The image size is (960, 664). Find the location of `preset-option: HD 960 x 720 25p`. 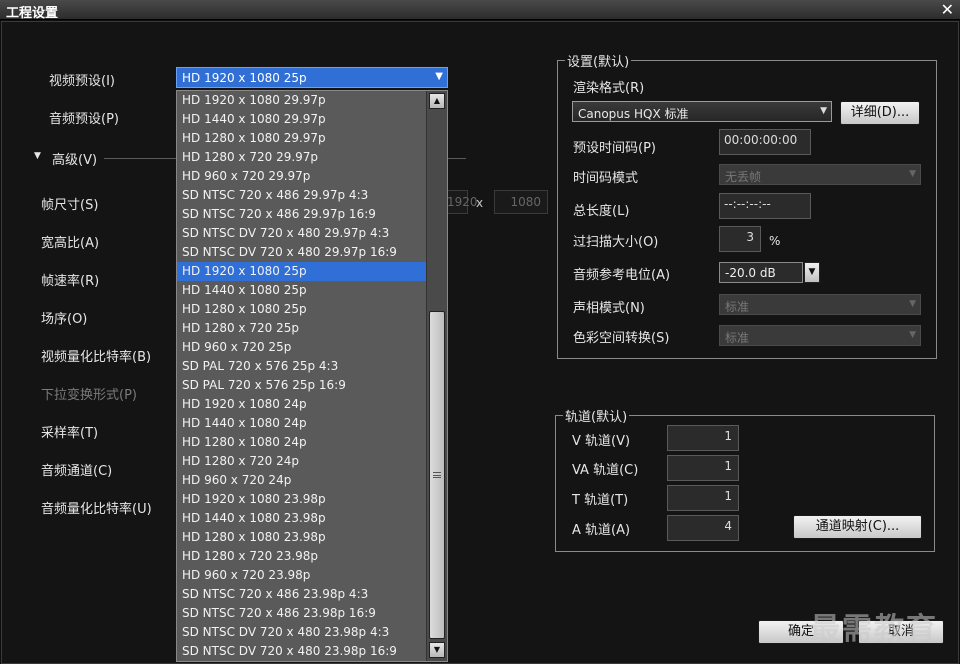

preset-option: HD 960 x 720 25p is located at coordinates (302, 347).